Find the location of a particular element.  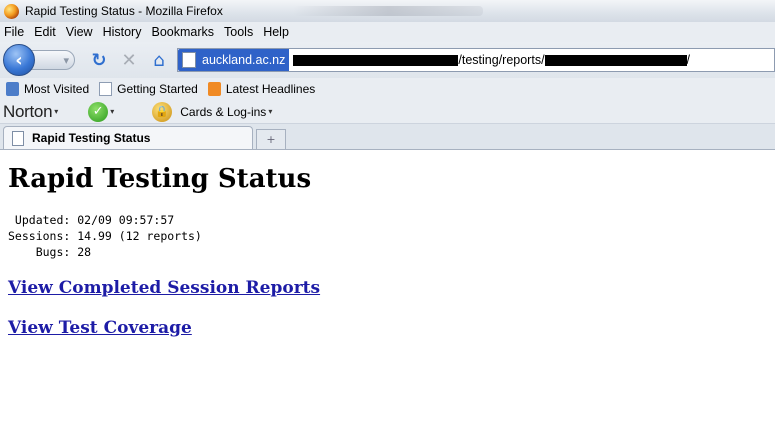

title-bar: Rapid Testing Status - Mozilla Firefox is located at coordinates (387, 11).